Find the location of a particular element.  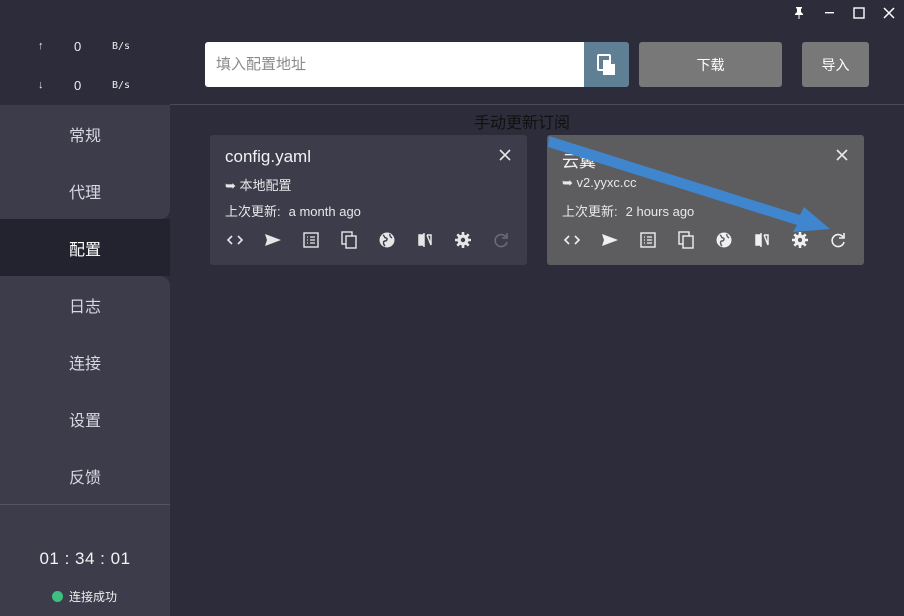

title-bar is located at coordinates (452, 12).